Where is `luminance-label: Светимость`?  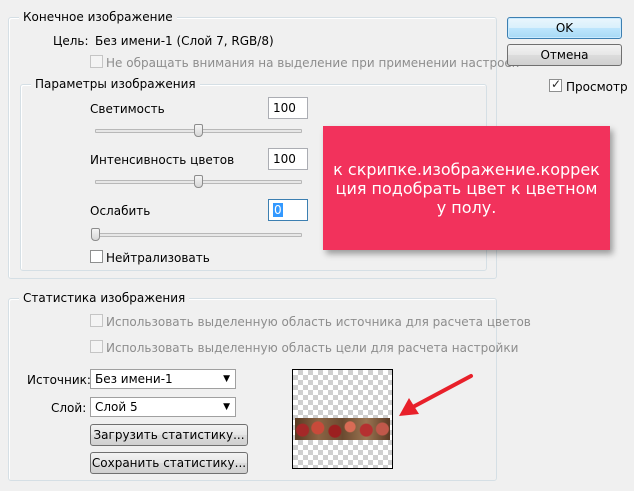 luminance-label: Светимость is located at coordinates (127, 109).